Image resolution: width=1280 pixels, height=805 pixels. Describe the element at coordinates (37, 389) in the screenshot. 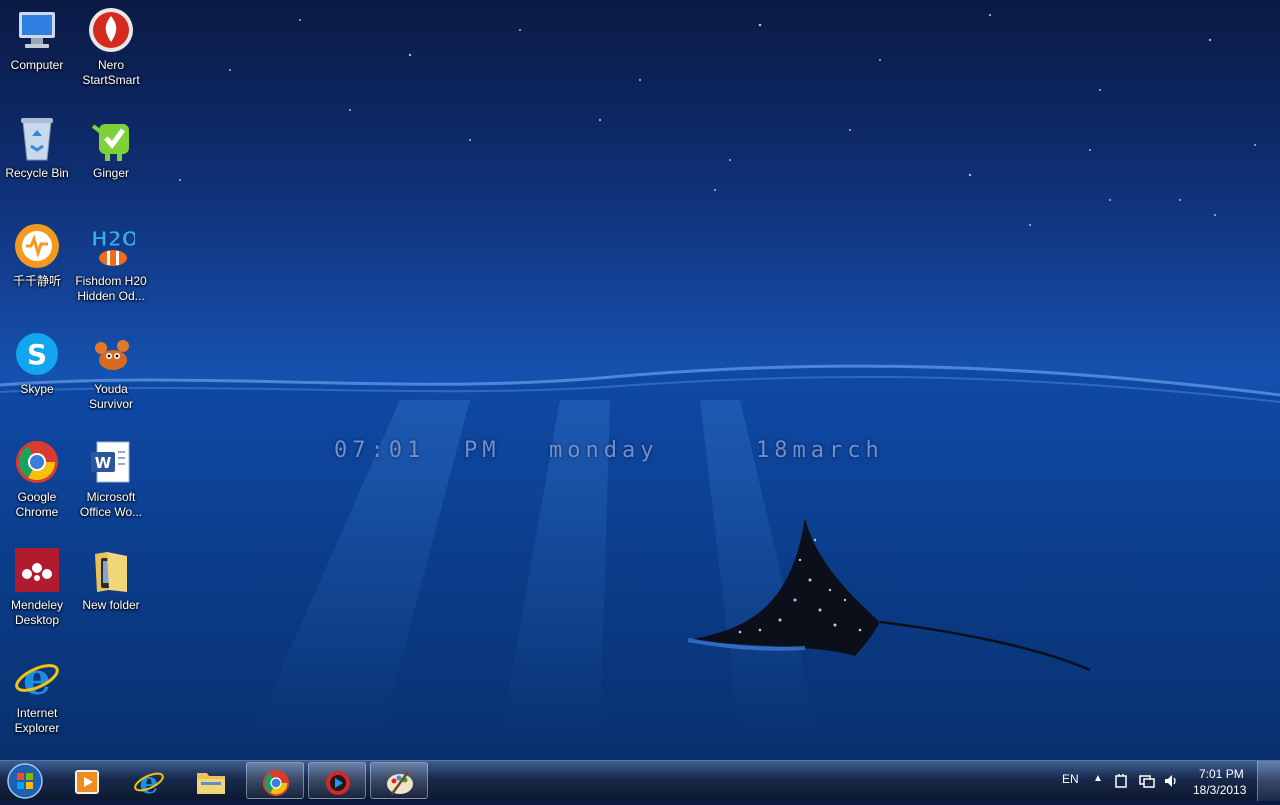

I see `desktop-icon-label: Skype` at that location.